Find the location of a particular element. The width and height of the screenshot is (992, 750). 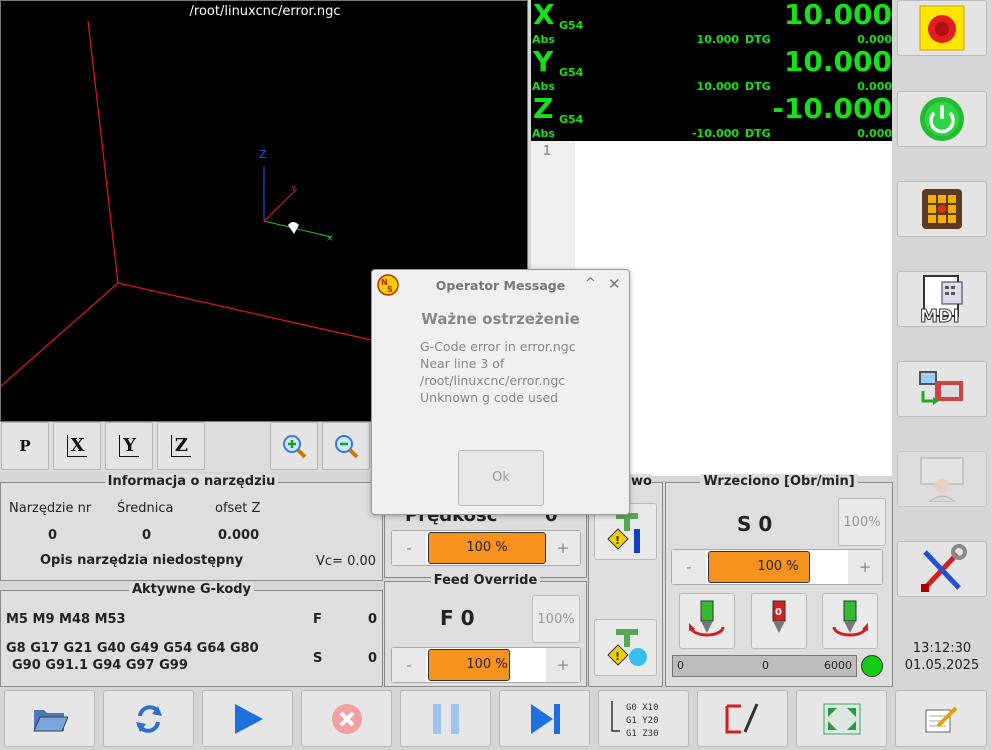

dro-x-dtg-label: DTG is located at coordinates (758, 39).